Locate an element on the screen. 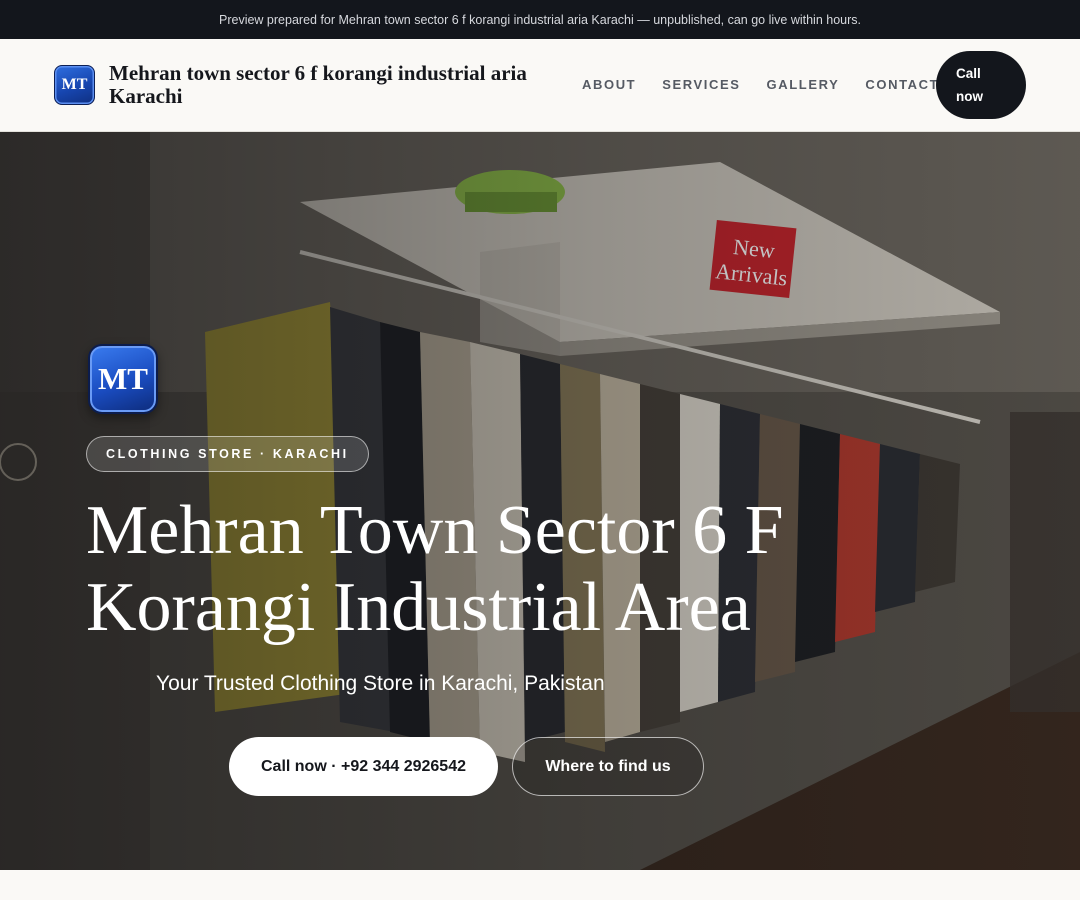  call-now-button: Call now · +92 344 2926542 is located at coordinates (363, 766).